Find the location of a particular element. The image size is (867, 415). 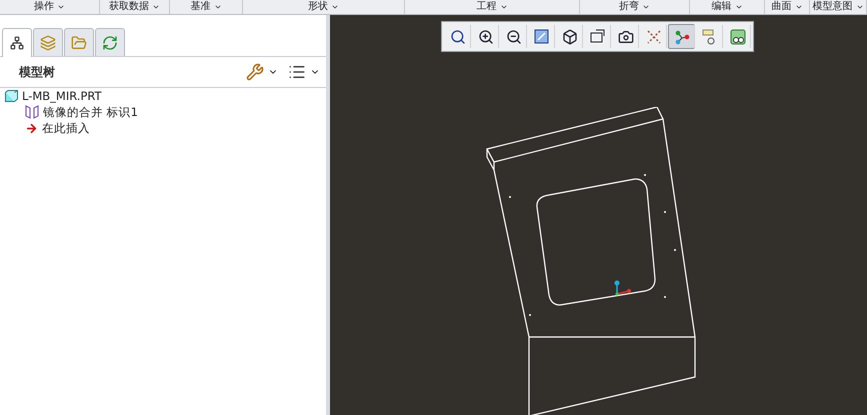

cube-icon is located at coordinates (570, 36).